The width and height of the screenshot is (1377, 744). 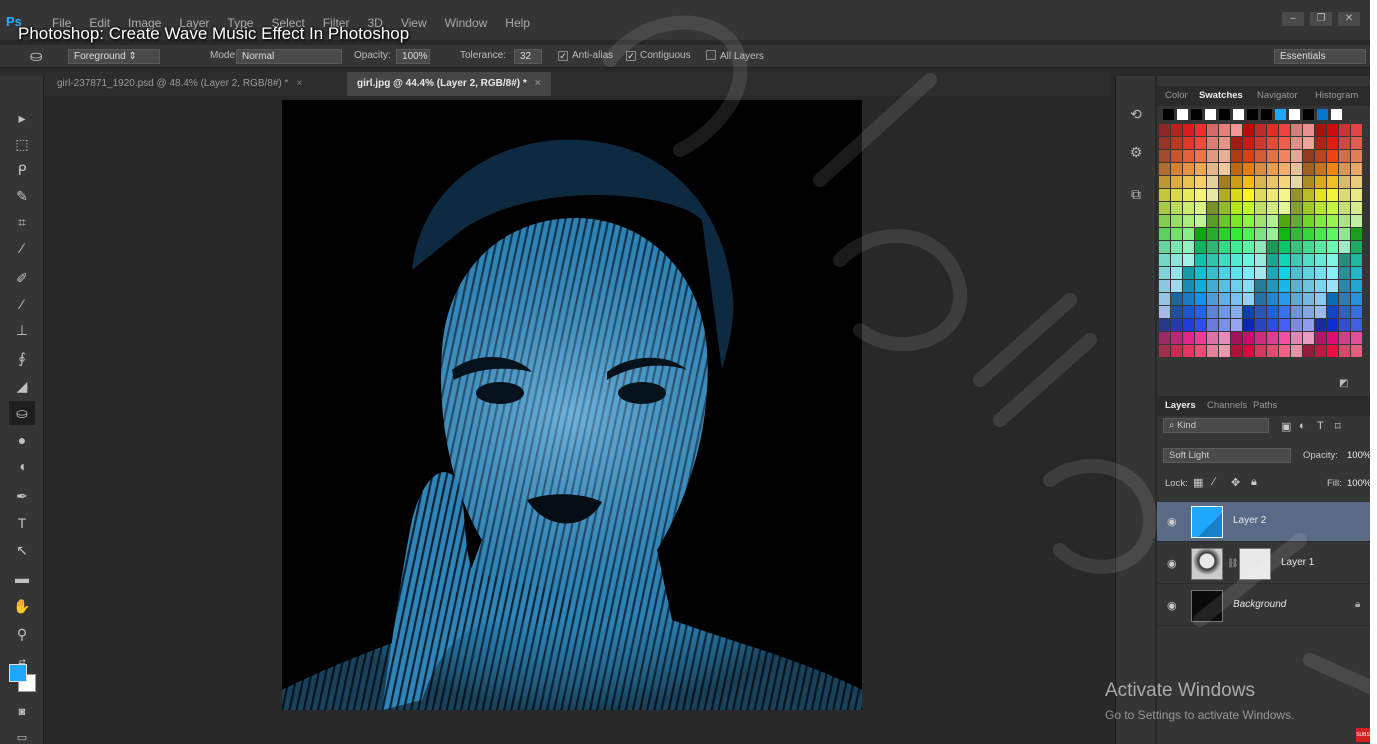 I want to click on dodge-tool-icon: ◖, so click(x=22, y=466).